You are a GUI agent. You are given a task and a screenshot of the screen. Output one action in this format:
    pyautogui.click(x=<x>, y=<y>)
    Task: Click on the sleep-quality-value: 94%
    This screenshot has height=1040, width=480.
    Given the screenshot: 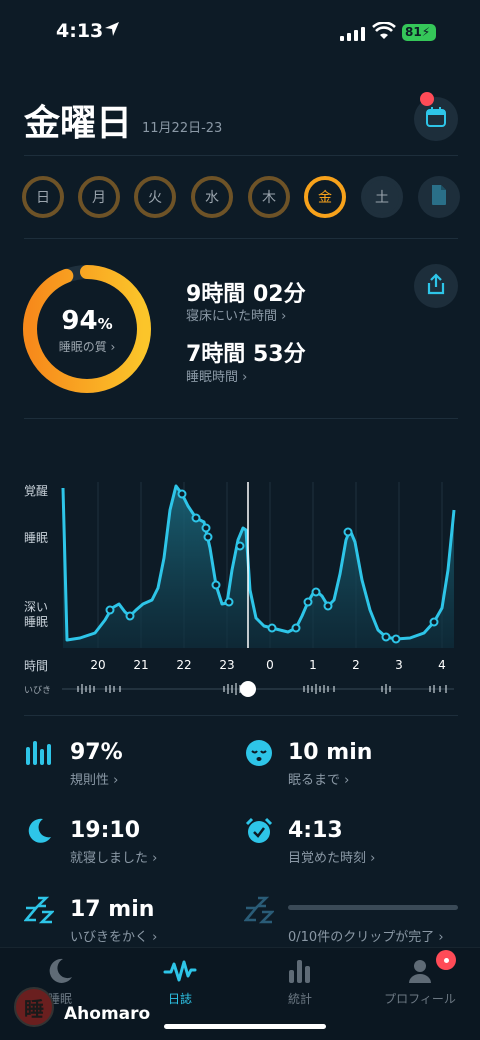 What is the action you would take?
    pyautogui.click(x=87, y=321)
    